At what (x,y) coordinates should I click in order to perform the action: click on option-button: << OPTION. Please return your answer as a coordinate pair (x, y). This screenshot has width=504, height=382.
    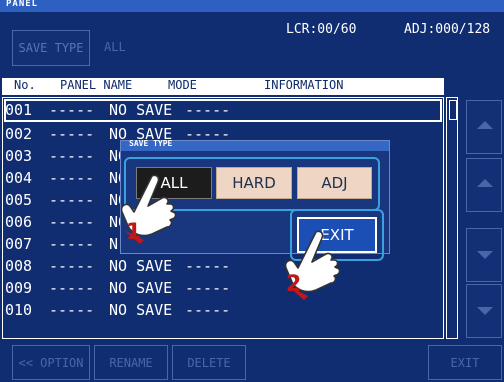
    Looking at the image, I should click on (51, 362).